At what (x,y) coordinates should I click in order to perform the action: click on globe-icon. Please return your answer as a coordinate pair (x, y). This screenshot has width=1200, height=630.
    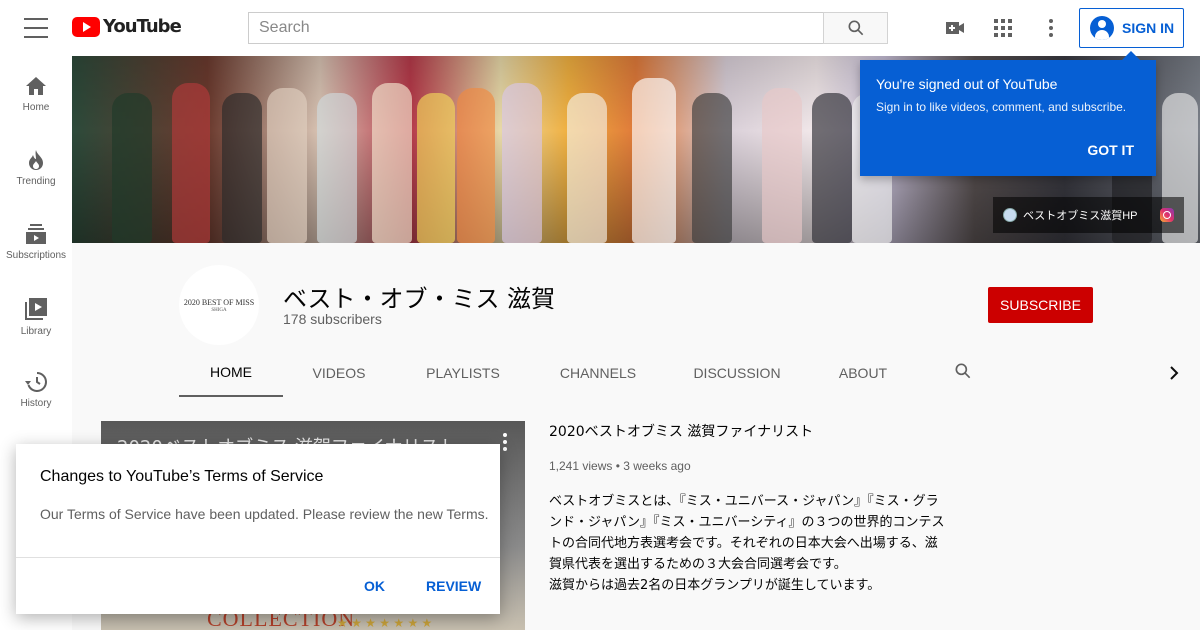
    Looking at the image, I should click on (1010, 215).